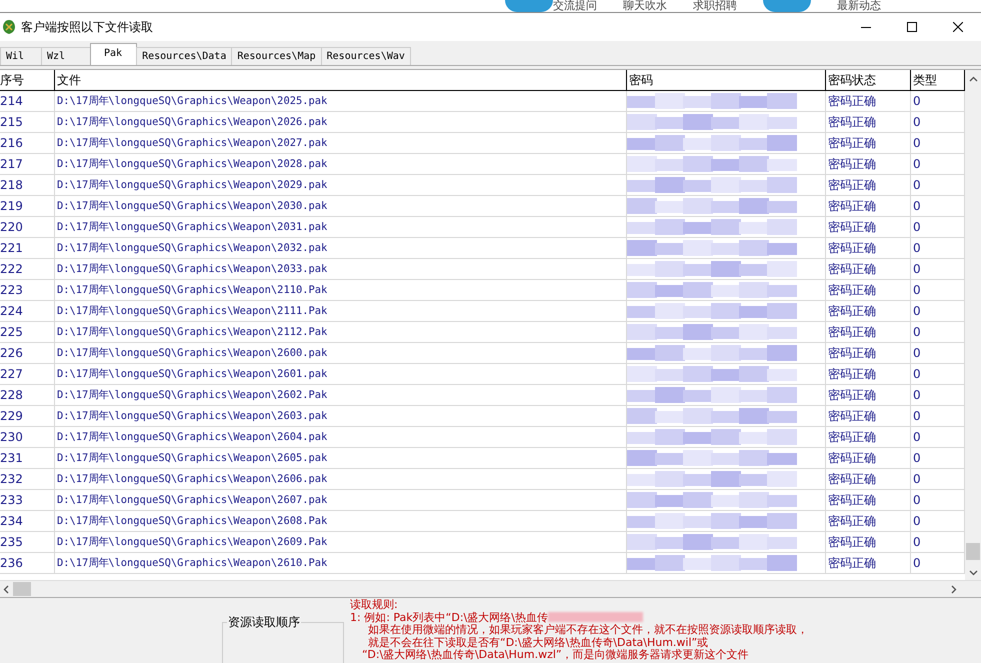  I want to click on table-cell: 230, so click(27, 437).